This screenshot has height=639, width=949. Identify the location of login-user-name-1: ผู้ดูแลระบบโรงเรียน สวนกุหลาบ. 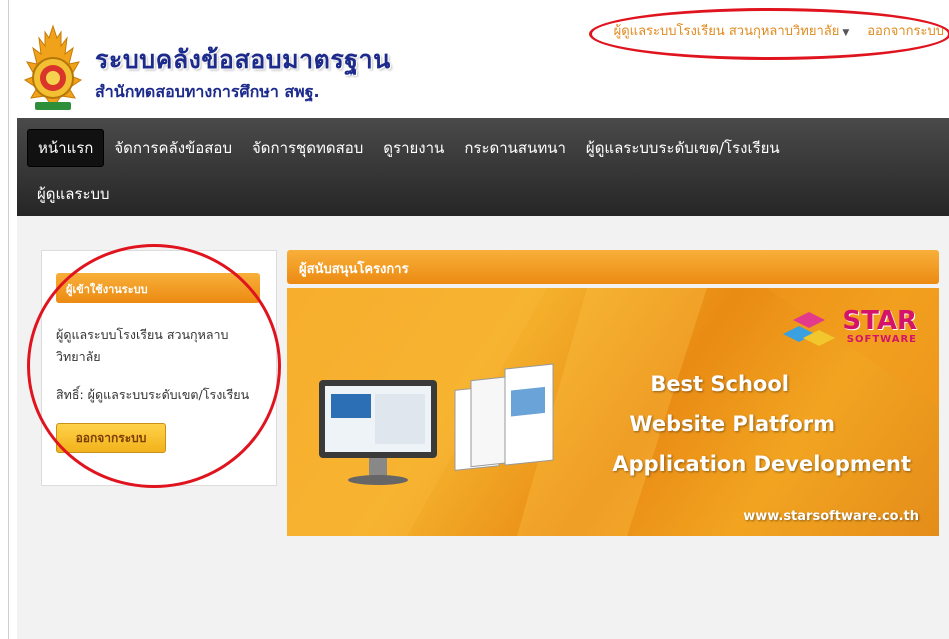
(142, 334).